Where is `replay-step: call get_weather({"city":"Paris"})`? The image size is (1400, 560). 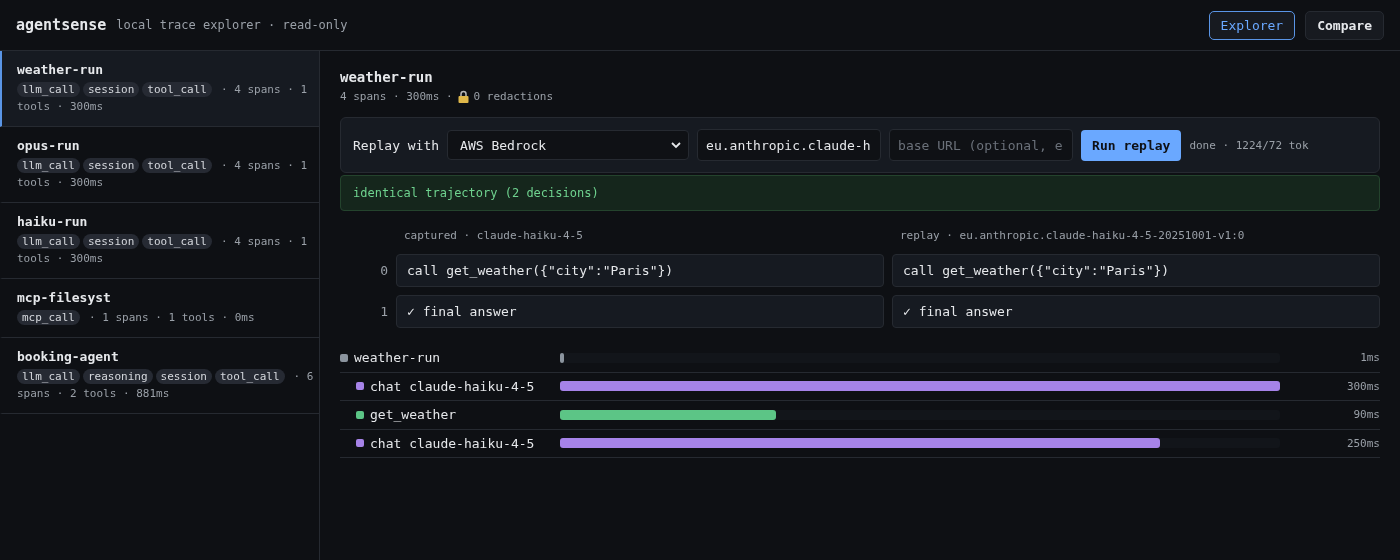
replay-step: call get_weather({"city":"Paris"}) is located at coordinates (1136, 270).